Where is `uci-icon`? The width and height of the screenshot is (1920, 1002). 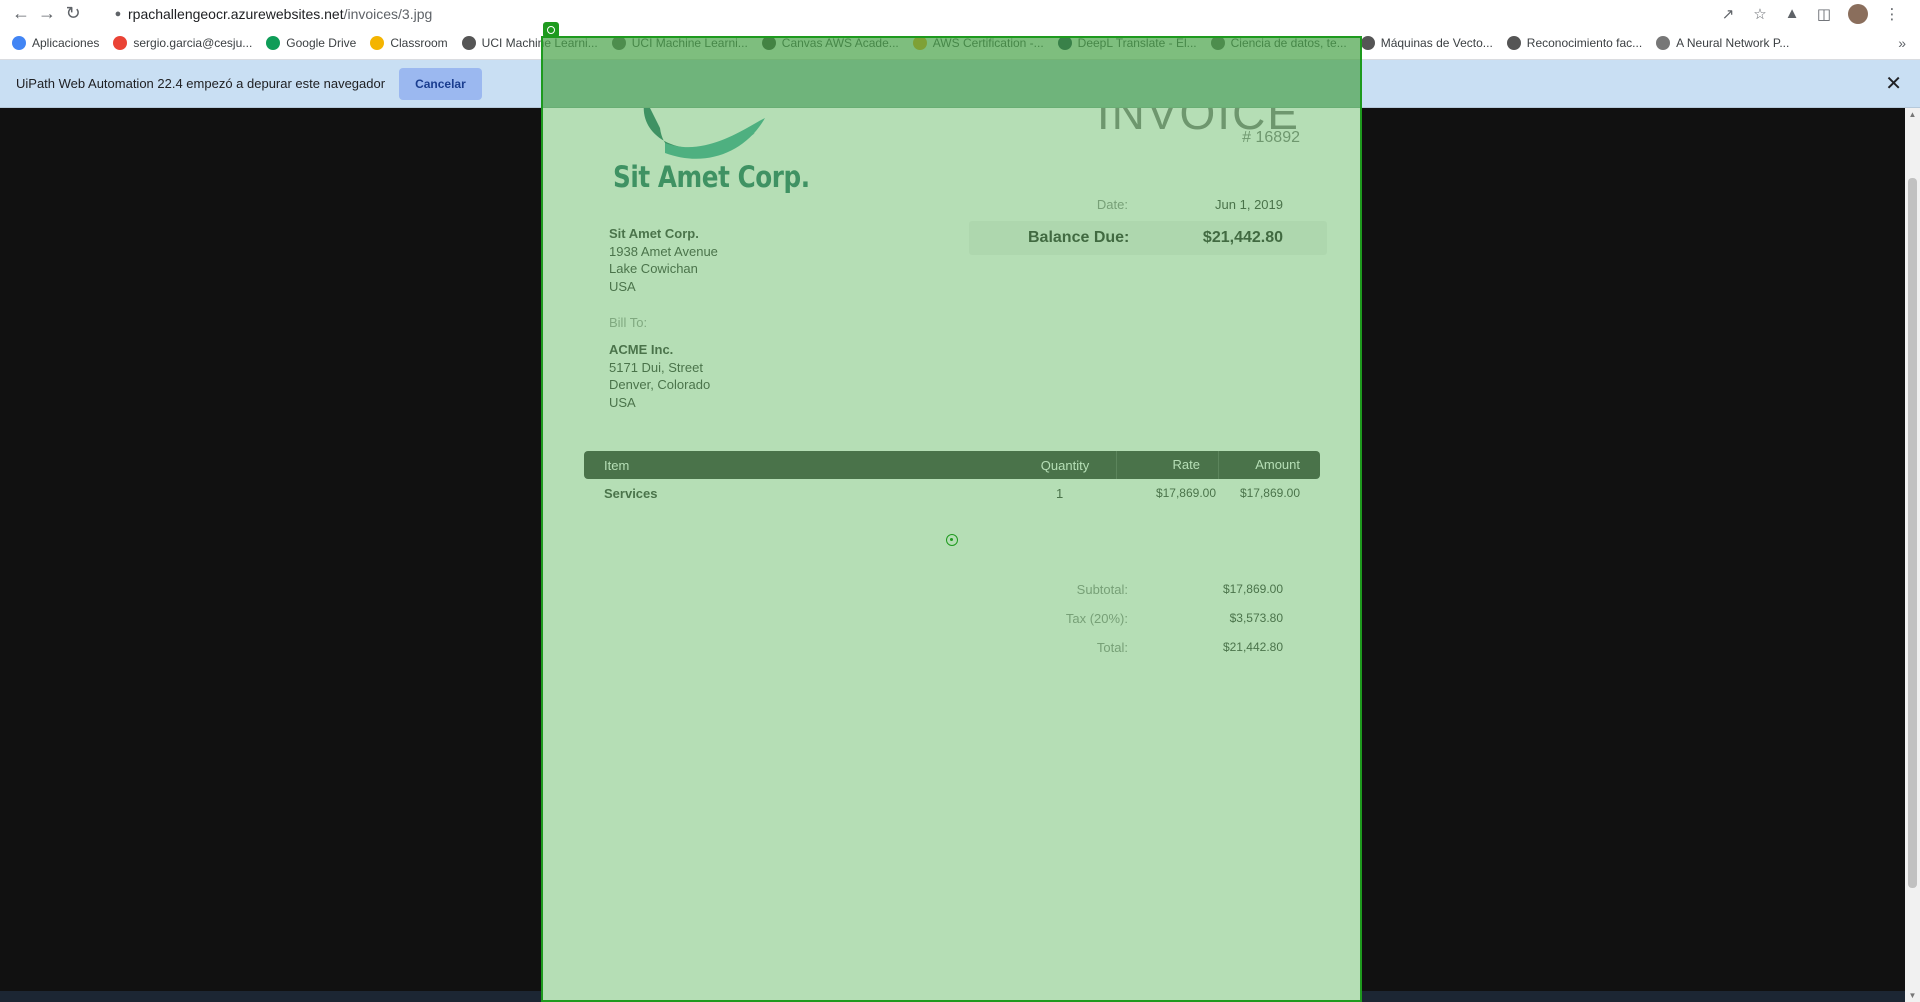
uci-icon is located at coordinates (468, 43).